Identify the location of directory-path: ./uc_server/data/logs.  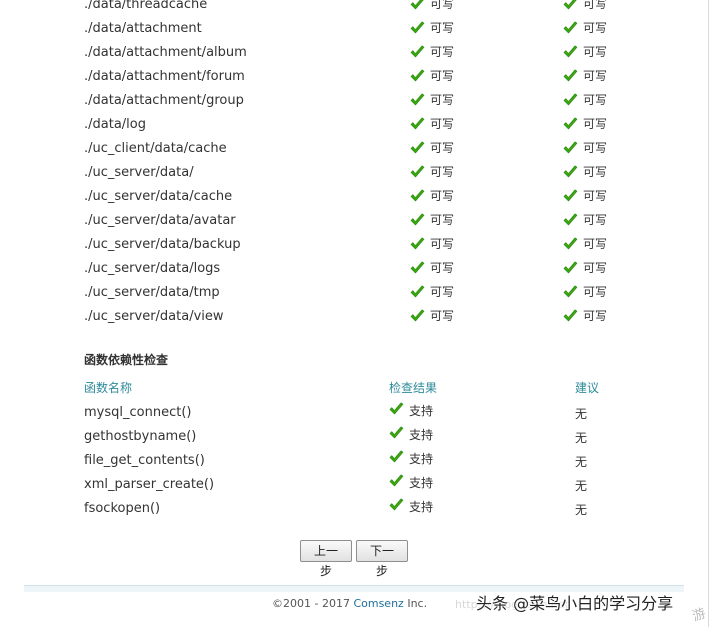
(152, 268).